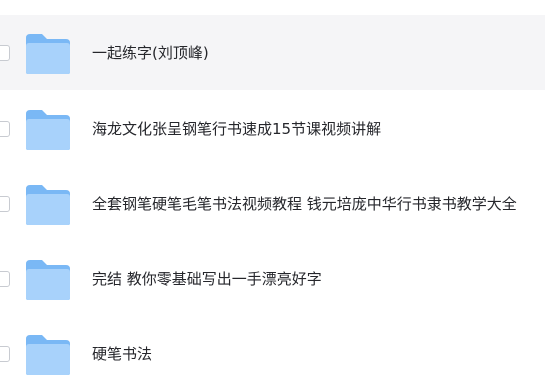 Image resolution: width=545 pixels, height=382 pixels. I want to click on folder-name: 海龙文化张呈钢笔行书速成15节课视频讲解, so click(236, 129).